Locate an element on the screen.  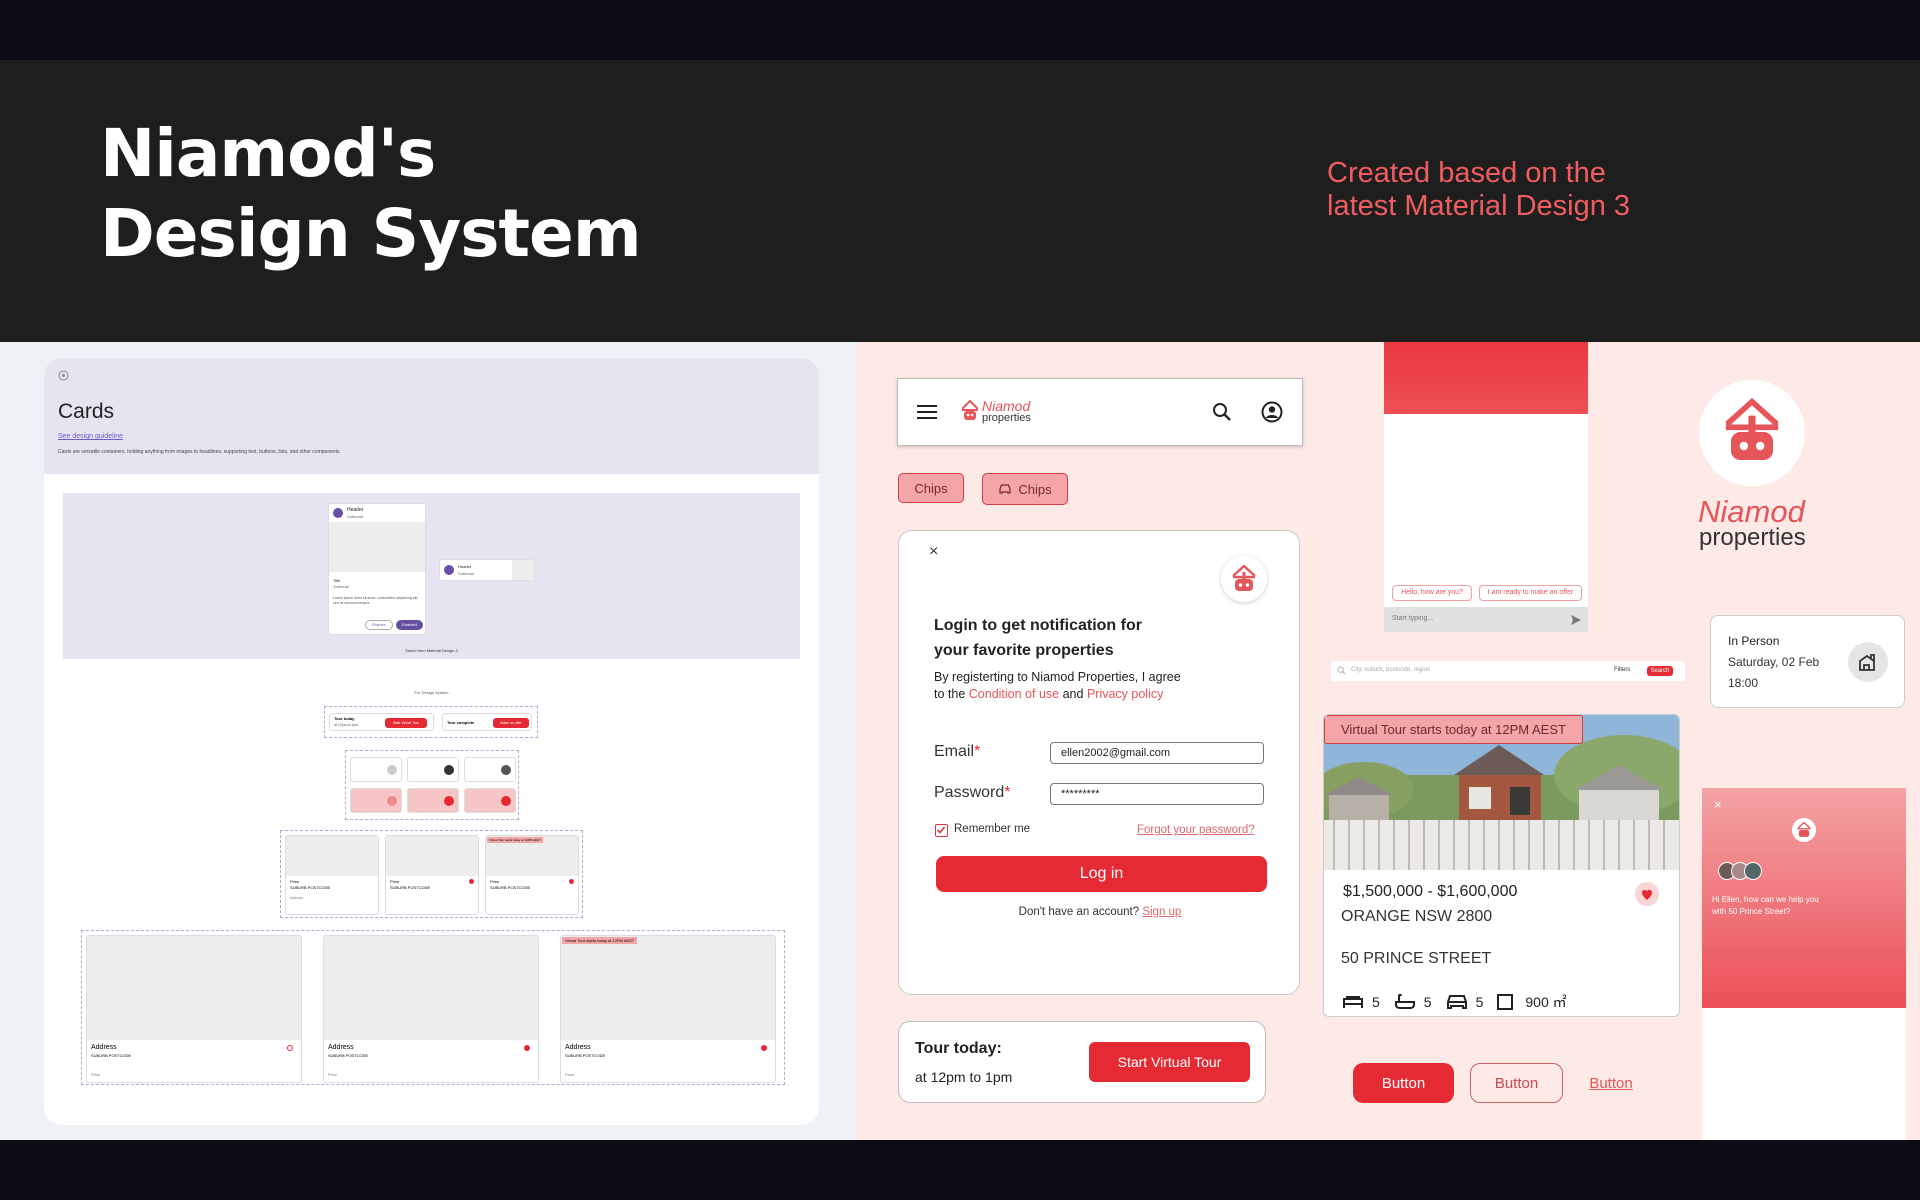
privacy-link: Privacy policy is located at coordinates (1125, 694).